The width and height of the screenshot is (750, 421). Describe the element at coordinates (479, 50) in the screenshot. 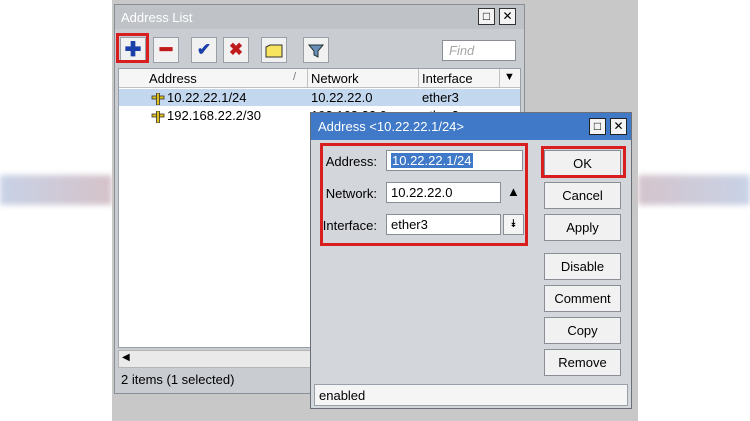

I see `find-input: Find` at that location.